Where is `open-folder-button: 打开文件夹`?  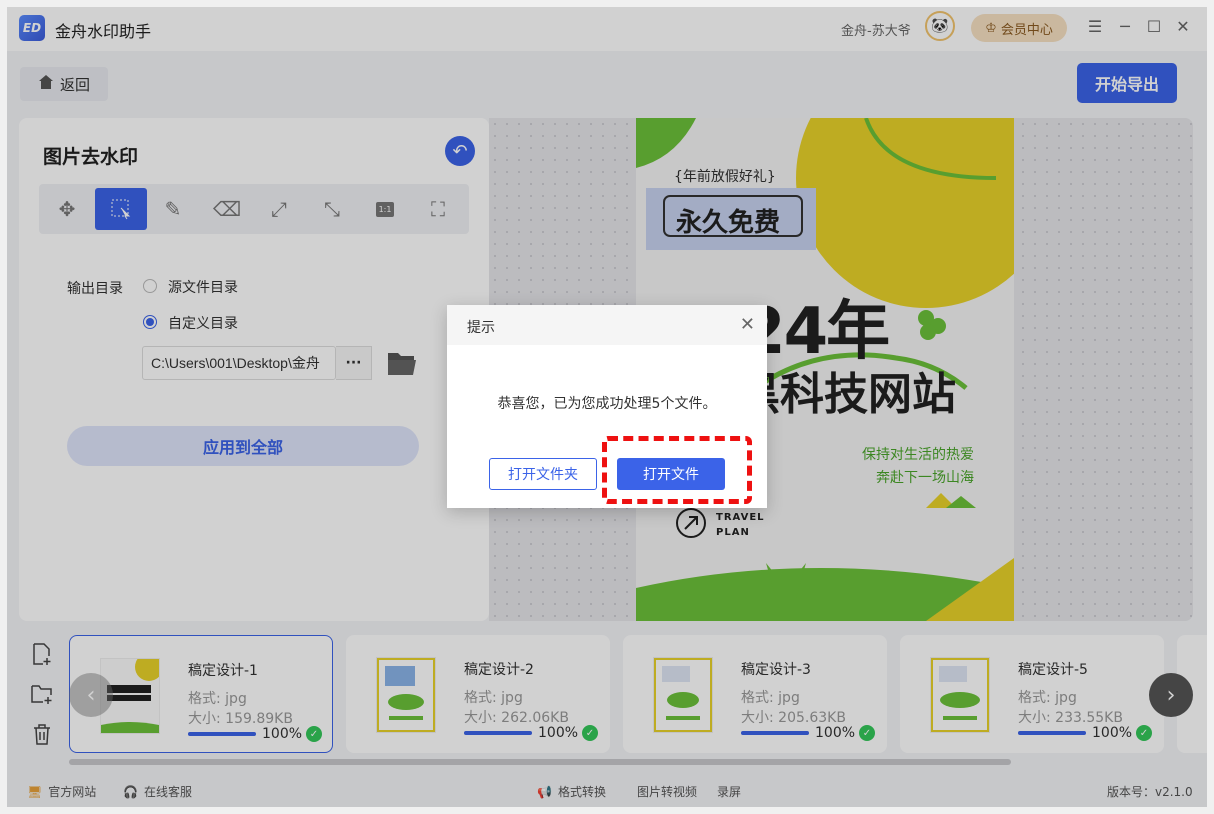 open-folder-button: 打开文件夹 is located at coordinates (543, 474).